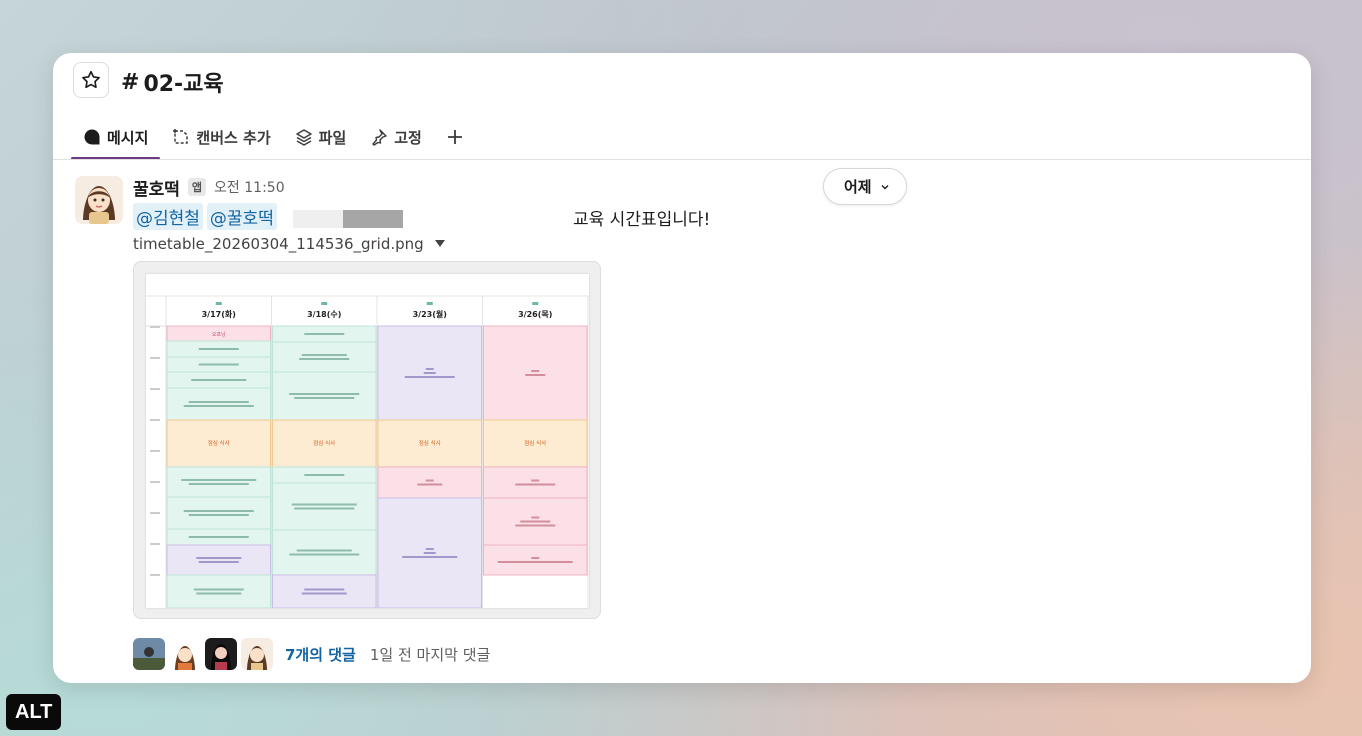  What do you see at coordinates (249, 187) in the screenshot?
I see `message-time: 오전 11:50` at bounding box center [249, 187].